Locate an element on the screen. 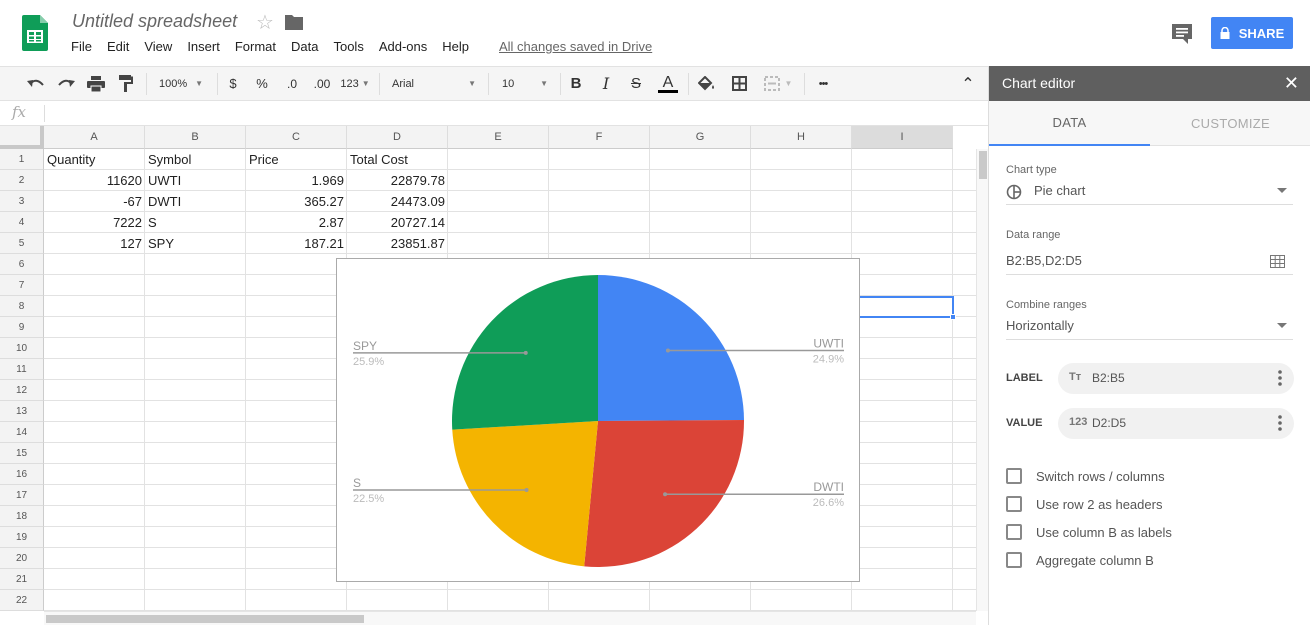  font-size-select: 10 ▼ is located at coordinates (525, 83).